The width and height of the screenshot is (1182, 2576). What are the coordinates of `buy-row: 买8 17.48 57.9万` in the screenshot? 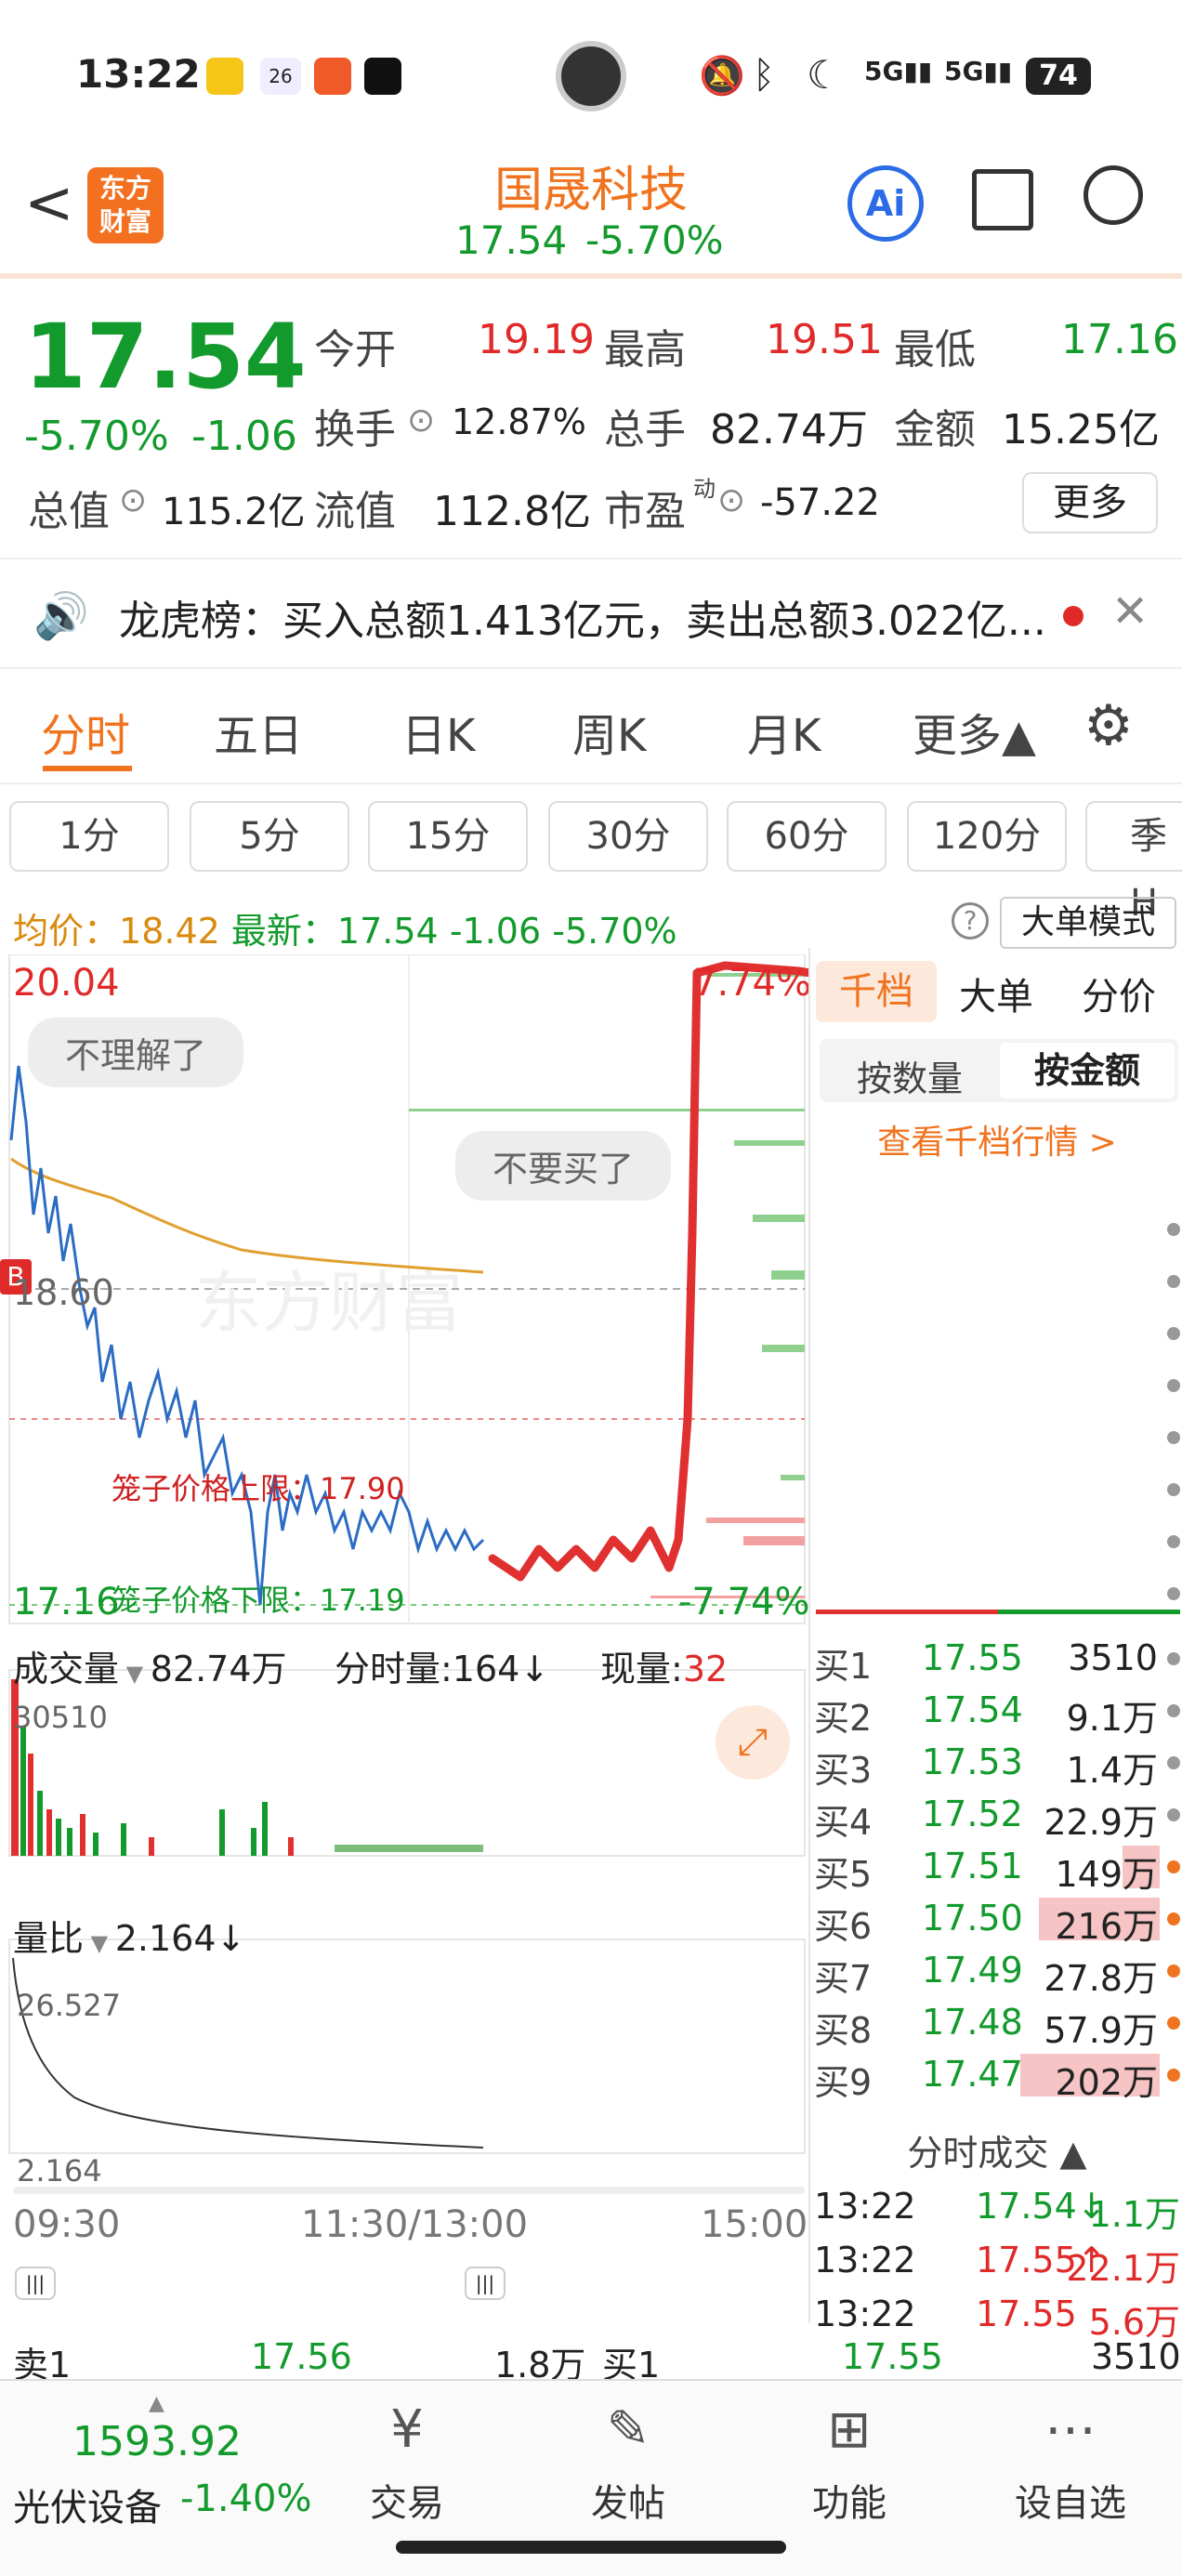 It's located at (996, 2024).